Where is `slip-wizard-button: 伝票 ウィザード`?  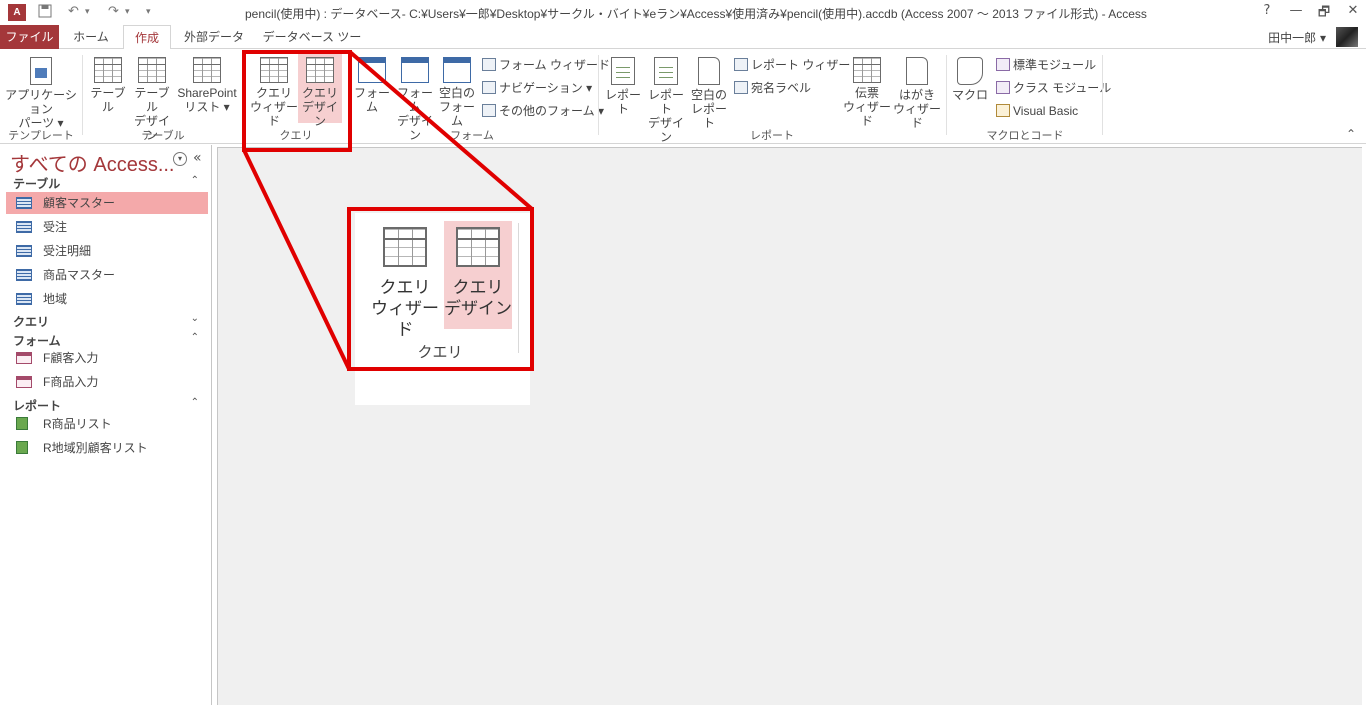
slip-wizard-button: 伝票 ウィザード is located at coordinates (867, 92).